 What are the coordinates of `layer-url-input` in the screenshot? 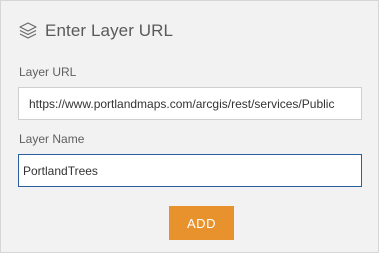 It's located at (190, 103).